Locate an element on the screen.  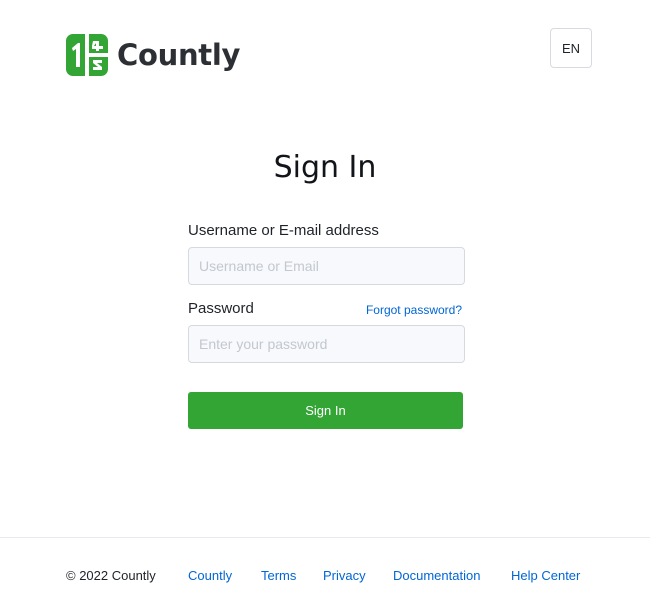
password-input is located at coordinates (326, 344).